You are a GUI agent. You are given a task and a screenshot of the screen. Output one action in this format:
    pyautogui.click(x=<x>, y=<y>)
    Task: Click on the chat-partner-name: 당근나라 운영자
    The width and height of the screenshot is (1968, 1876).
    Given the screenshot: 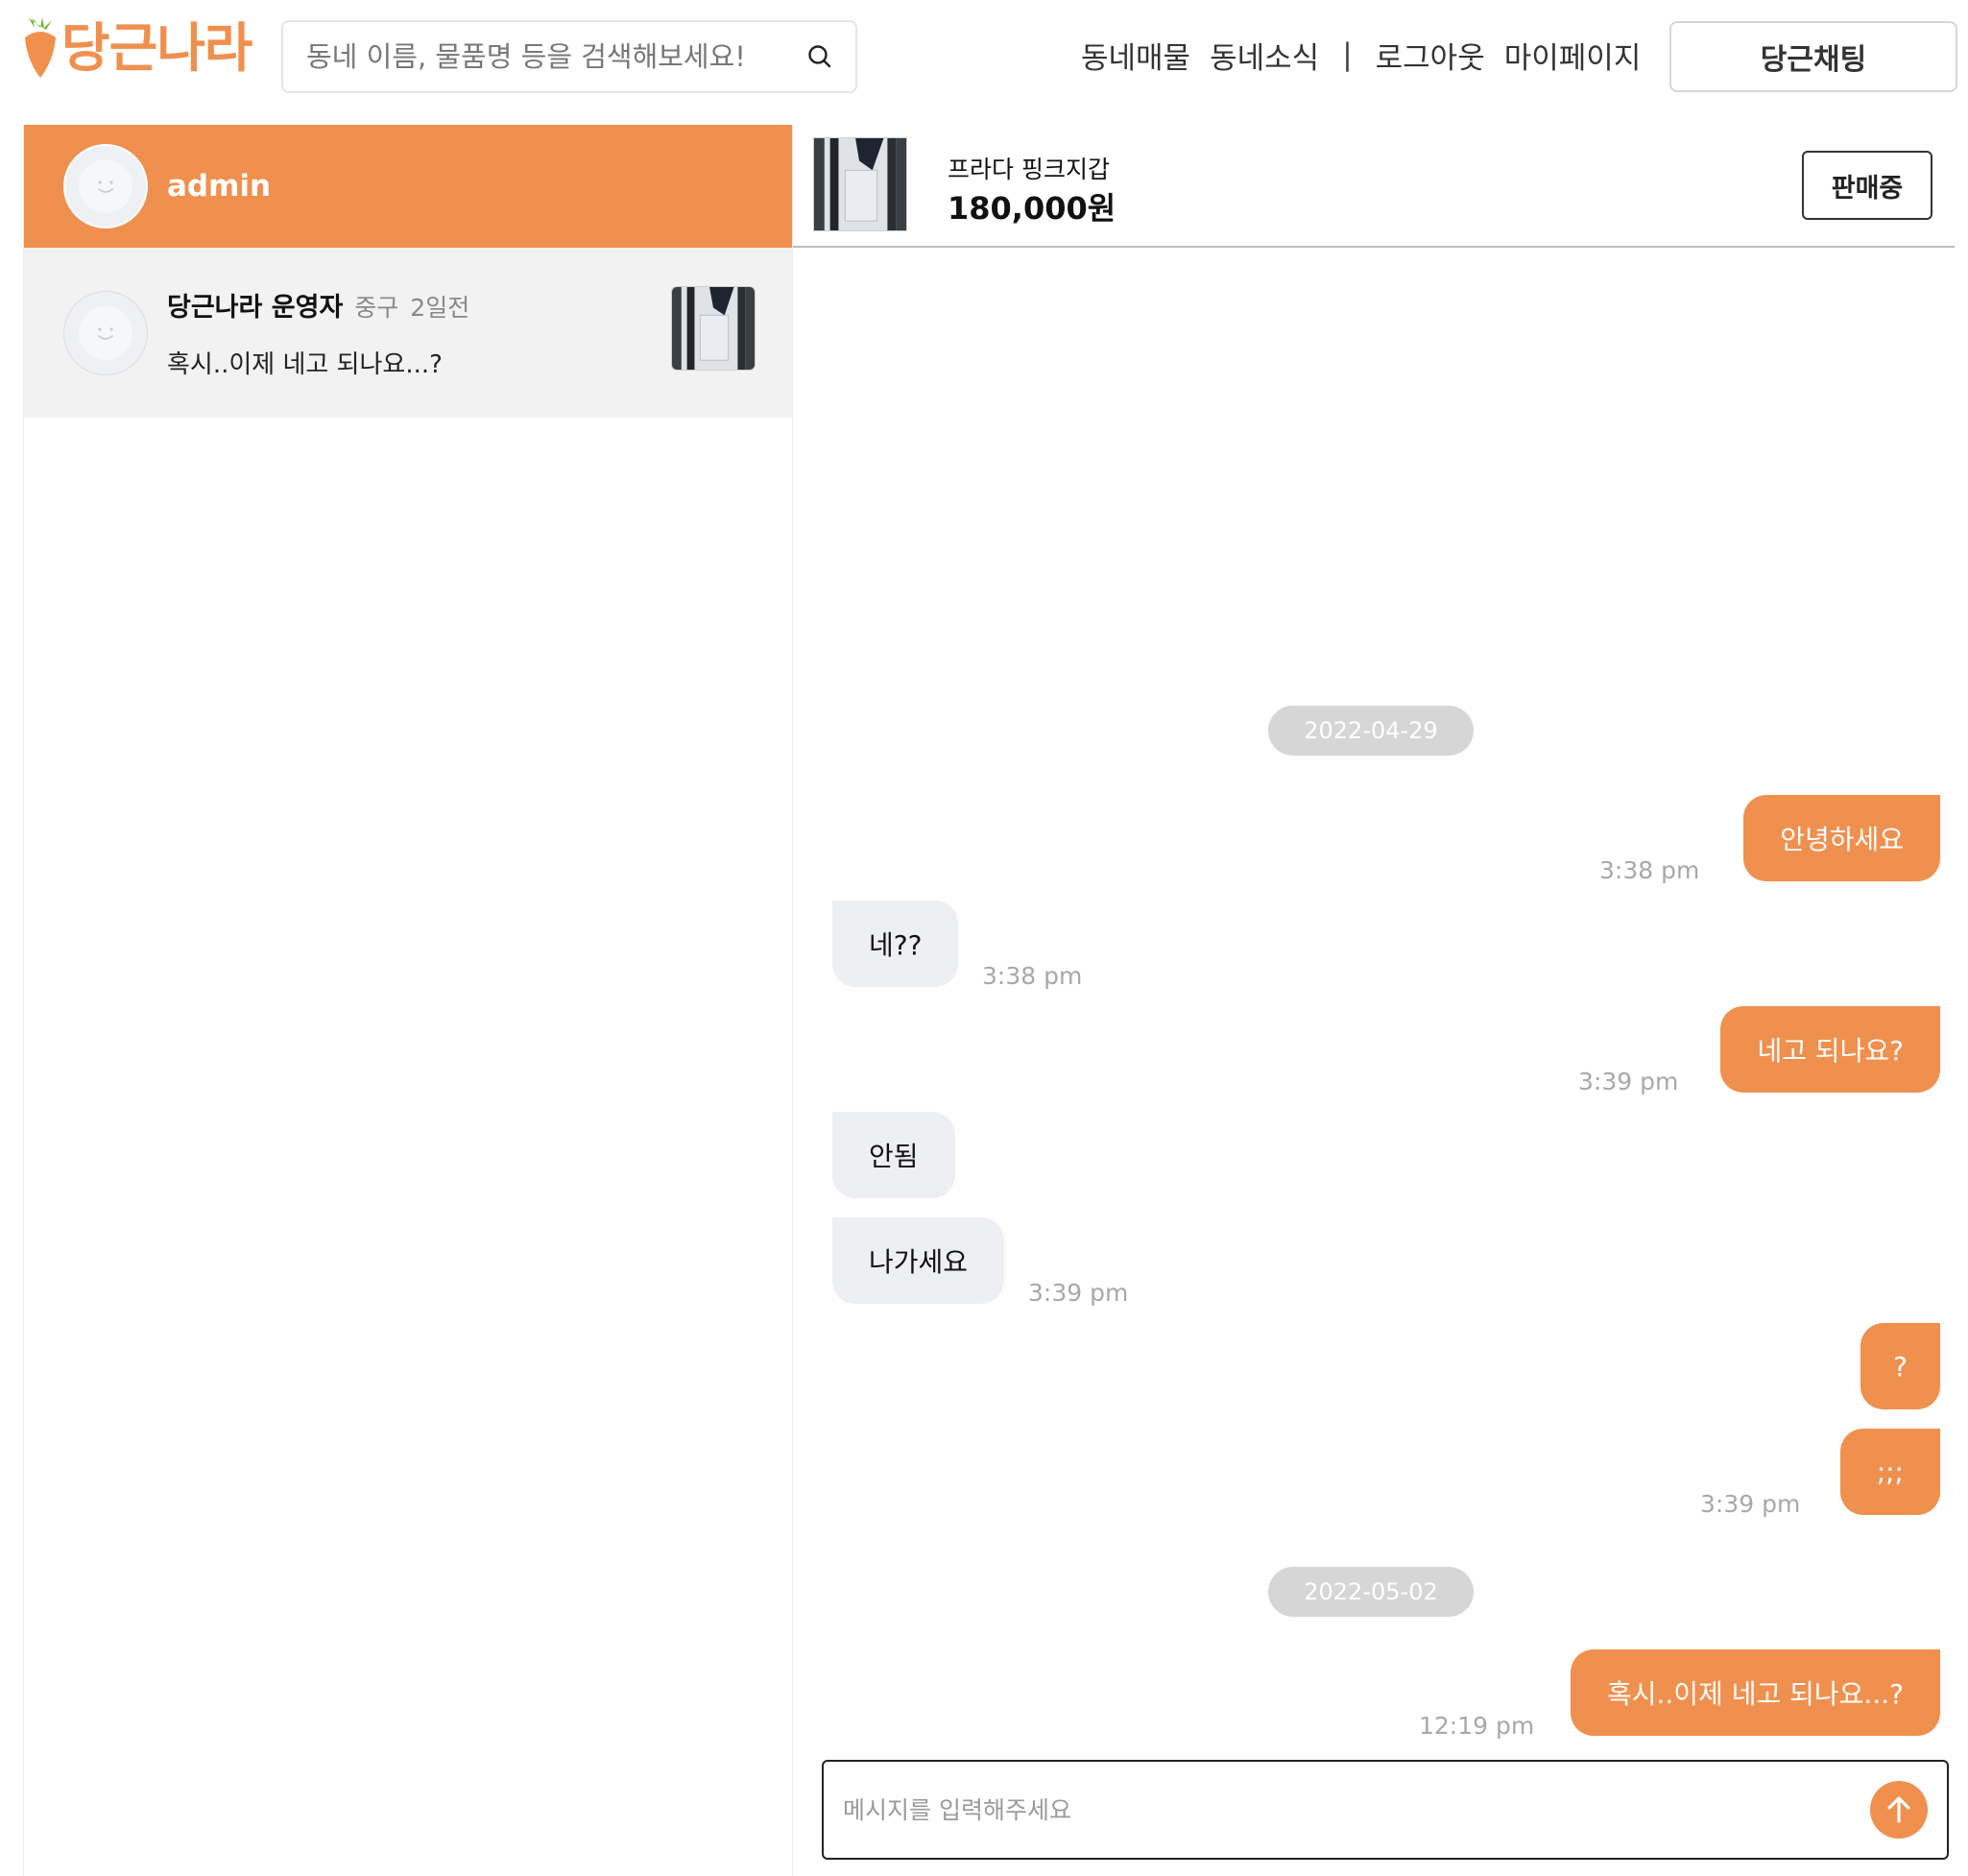 What is the action you would take?
    pyautogui.click(x=256, y=307)
    